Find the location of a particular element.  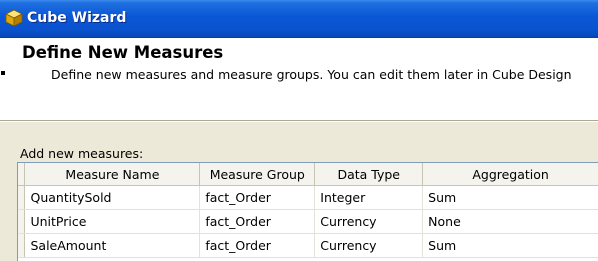

window-title: Cube Wizard is located at coordinates (77, 18).